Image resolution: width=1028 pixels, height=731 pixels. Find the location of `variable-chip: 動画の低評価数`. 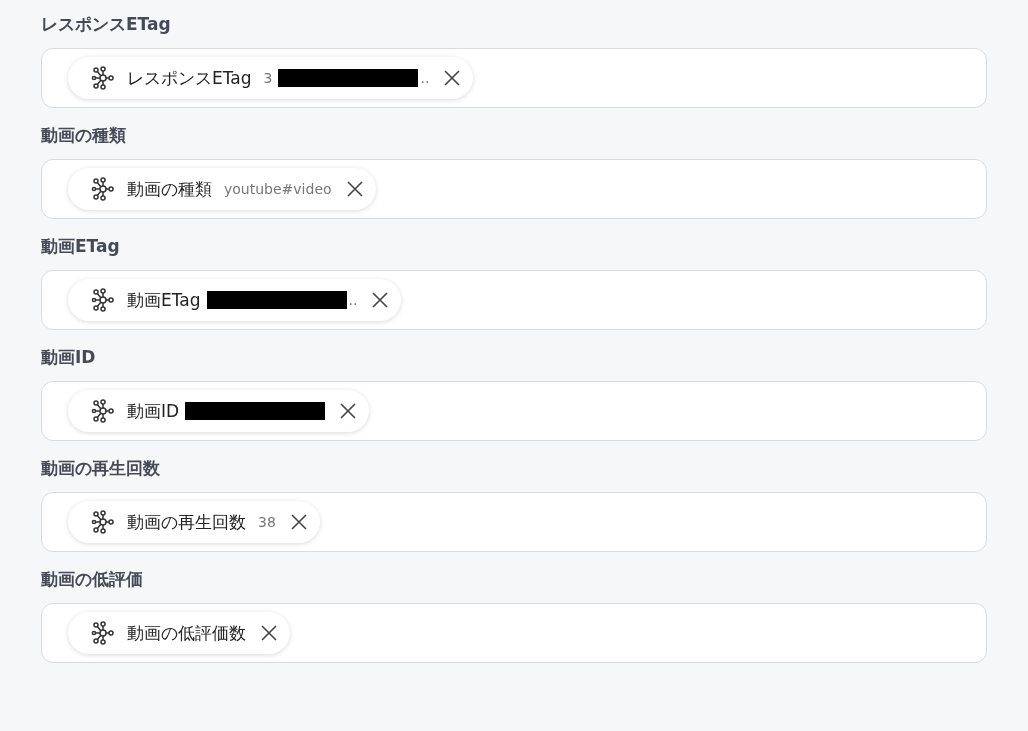

variable-chip: 動画の低評価数 is located at coordinates (179, 633).